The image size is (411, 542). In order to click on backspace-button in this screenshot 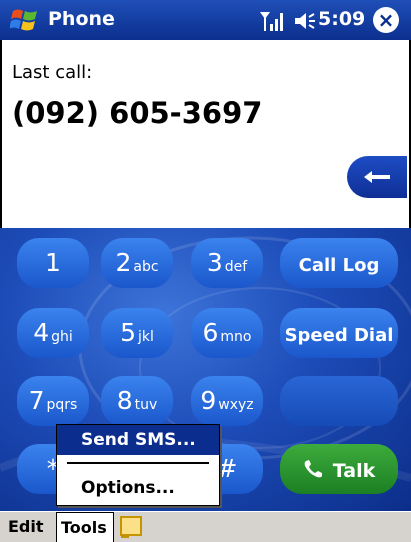, I will do `click(377, 177)`.